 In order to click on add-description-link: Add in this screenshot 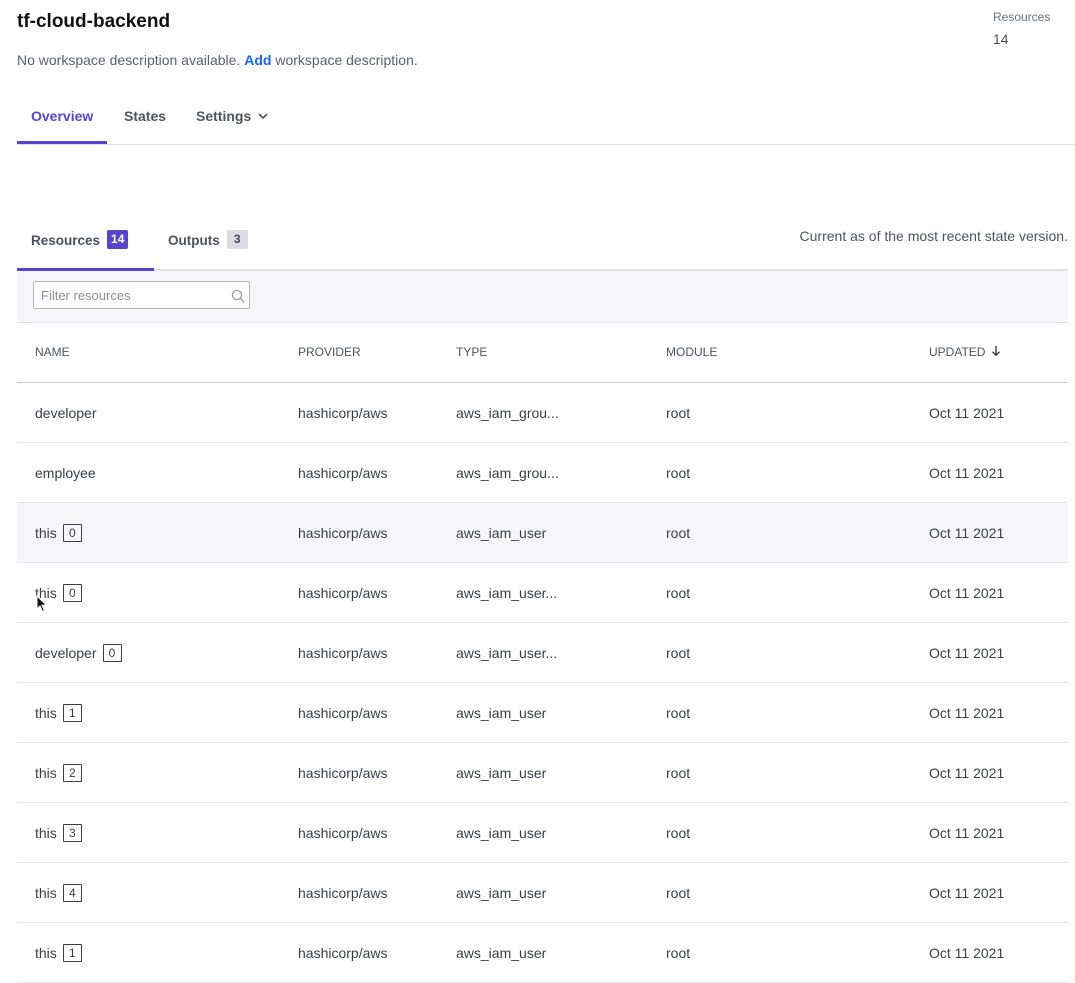, I will do `click(257, 60)`.